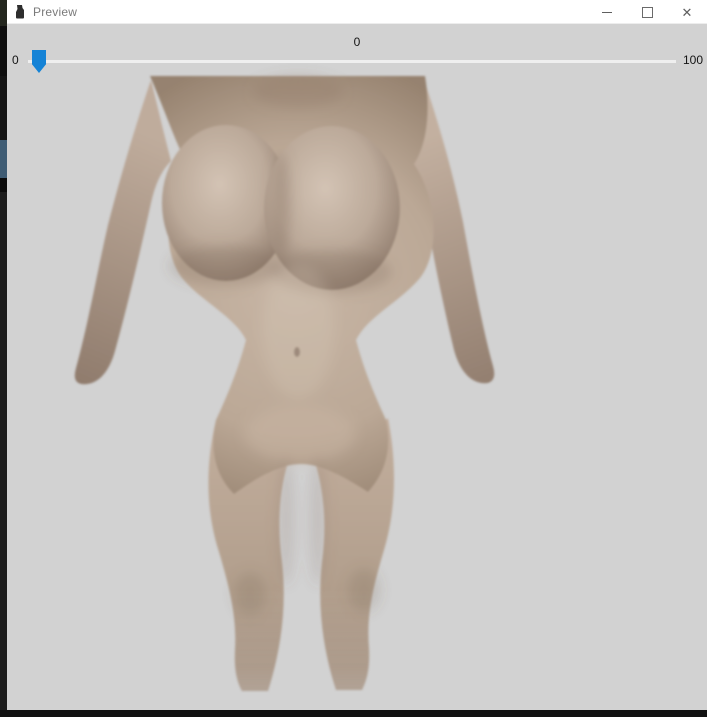  What do you see at coordinates (357, 42) in the screenshot?
I see `slider-value-label: 0` at bounding box center [357, 42].